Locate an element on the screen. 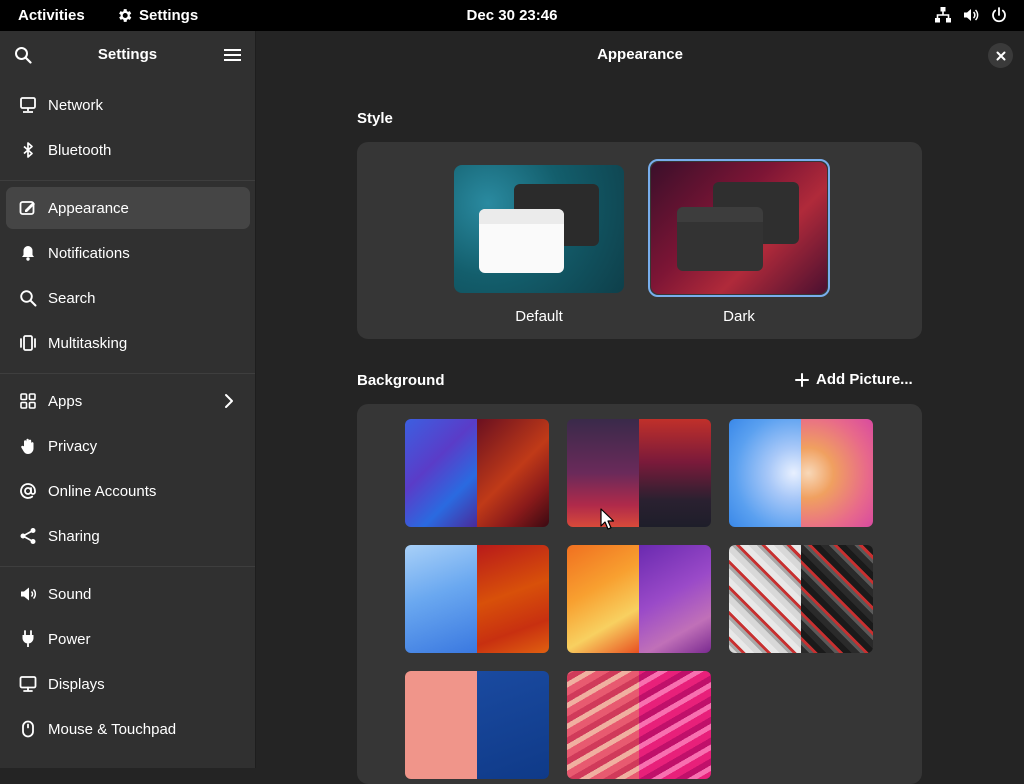  system-tray is located at coordinates (971, 15).